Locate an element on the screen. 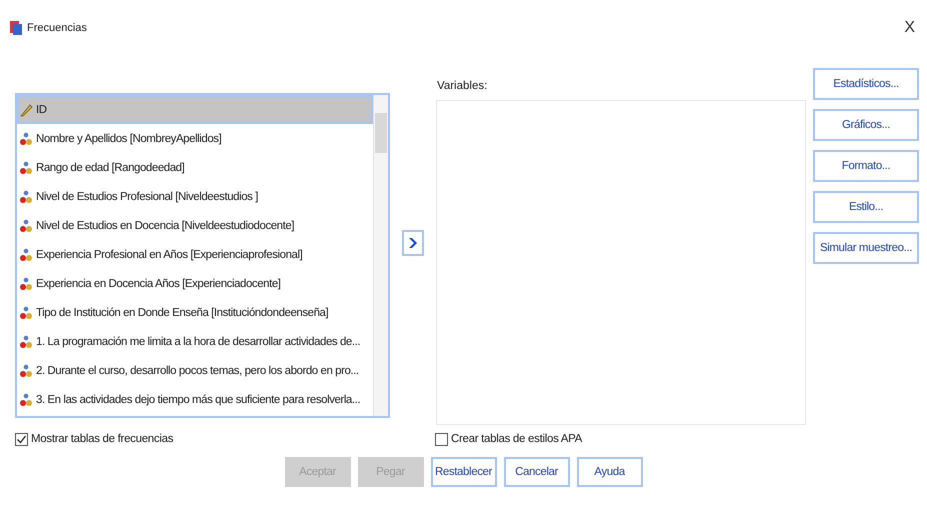 The width and height of the screenshot is (927, 512). list-item: Experiencia en Docencia Años [Experienciadocente] is located at coordinates (195, 283).